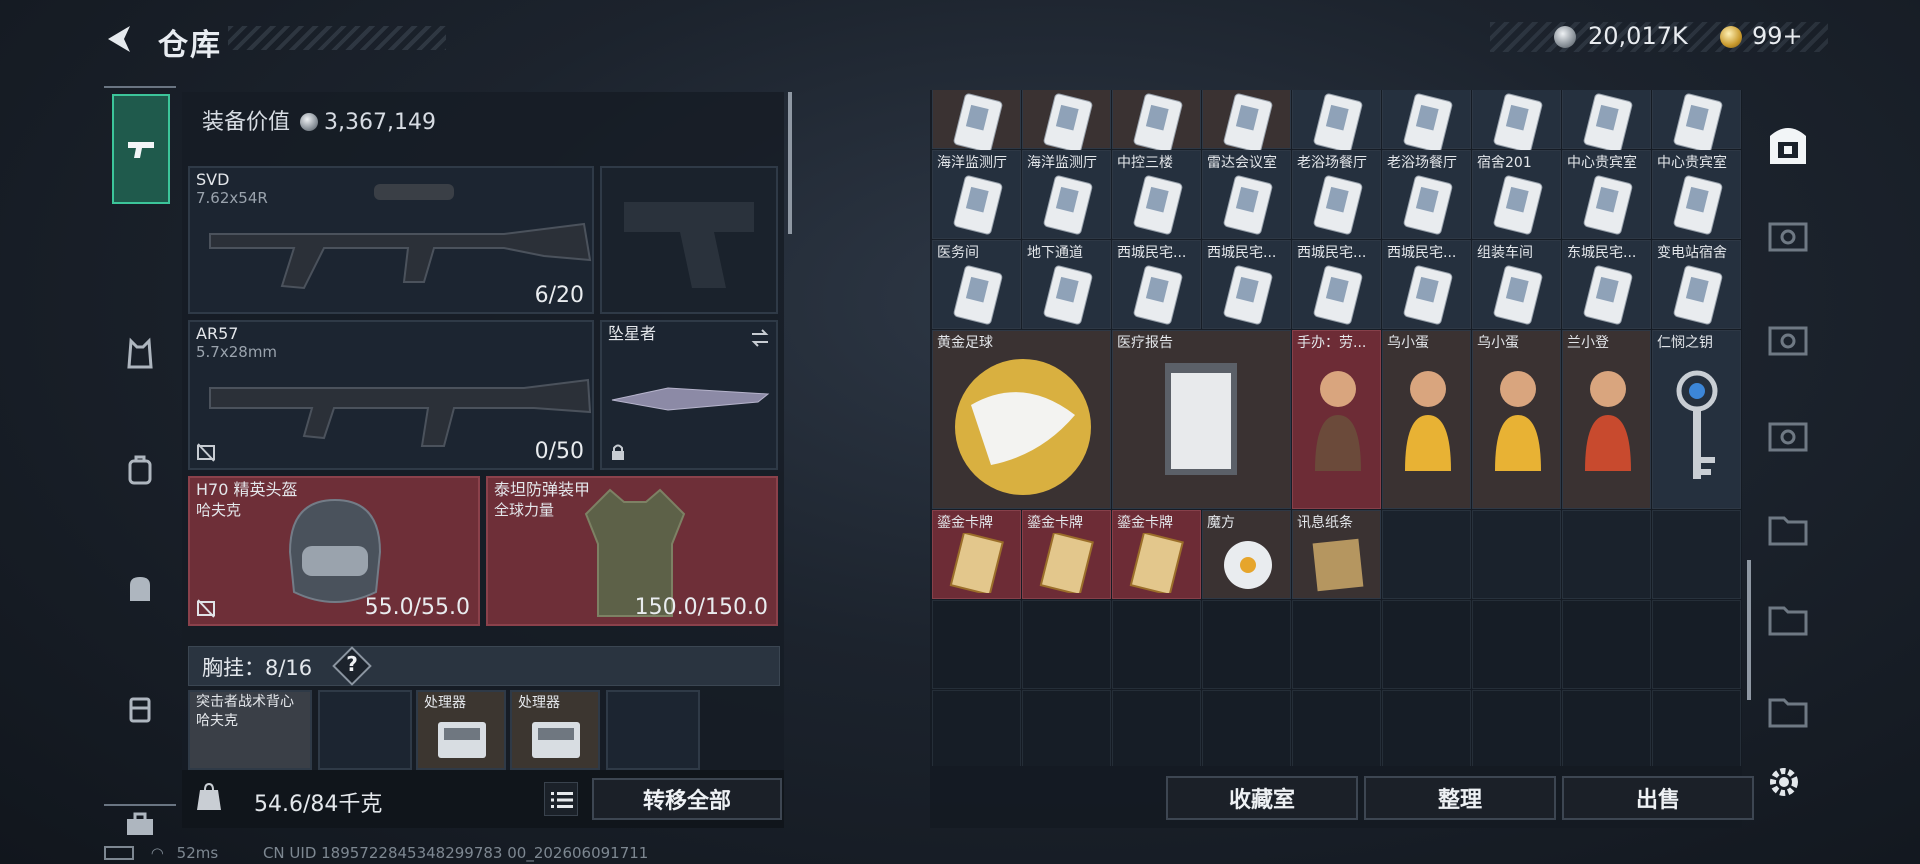 Image resolution: width=1920 pixels, height=864 pixels. I want to click on item-cell: 仁悯之钥, so click(1696, 419).